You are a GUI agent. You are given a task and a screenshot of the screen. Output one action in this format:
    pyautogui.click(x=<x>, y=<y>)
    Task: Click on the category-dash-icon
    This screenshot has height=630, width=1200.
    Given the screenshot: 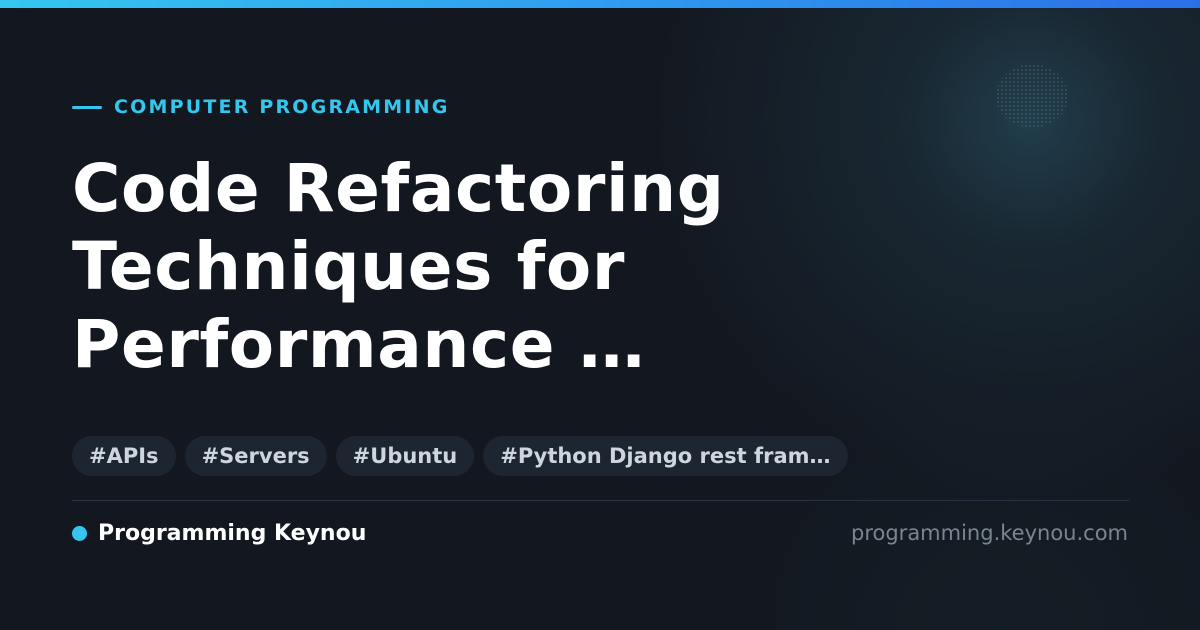 What is the action you would take?
    pyautogui.click(x=87, y=107)
    